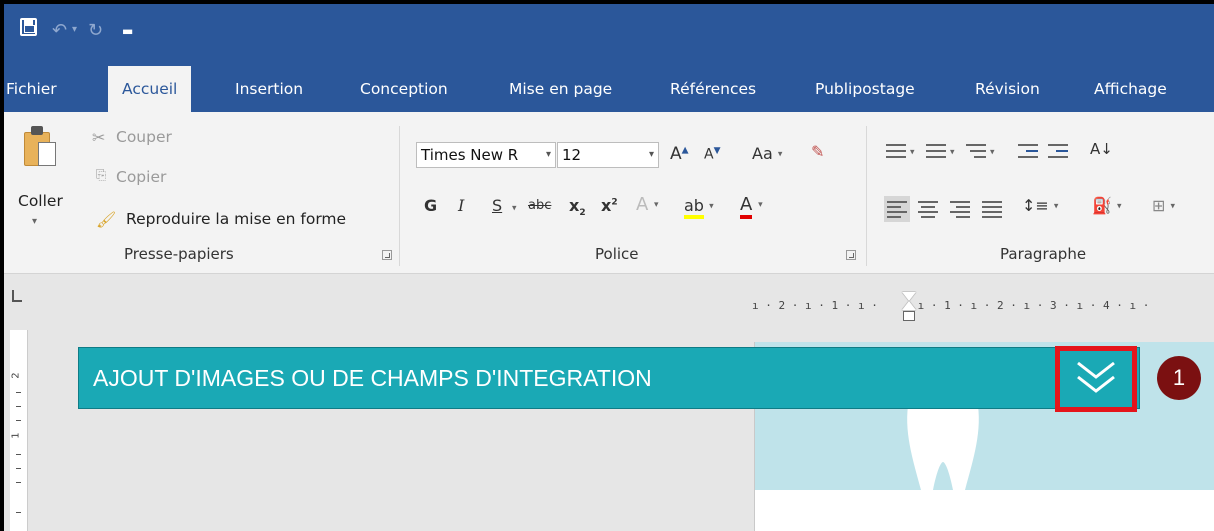  What do you see at coordinates (41, 146) in the screenshot?
I see `paste-icon` at bounding box center [41, 146].